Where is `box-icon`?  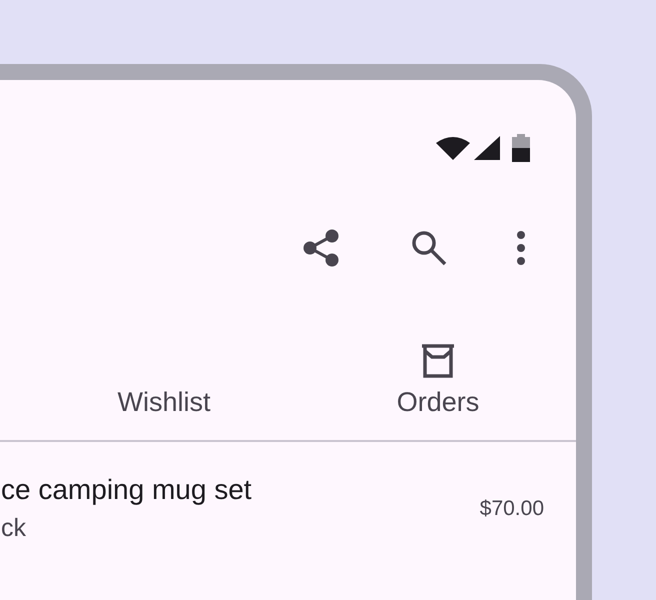 box-icon is located at coordinates (438, 361).